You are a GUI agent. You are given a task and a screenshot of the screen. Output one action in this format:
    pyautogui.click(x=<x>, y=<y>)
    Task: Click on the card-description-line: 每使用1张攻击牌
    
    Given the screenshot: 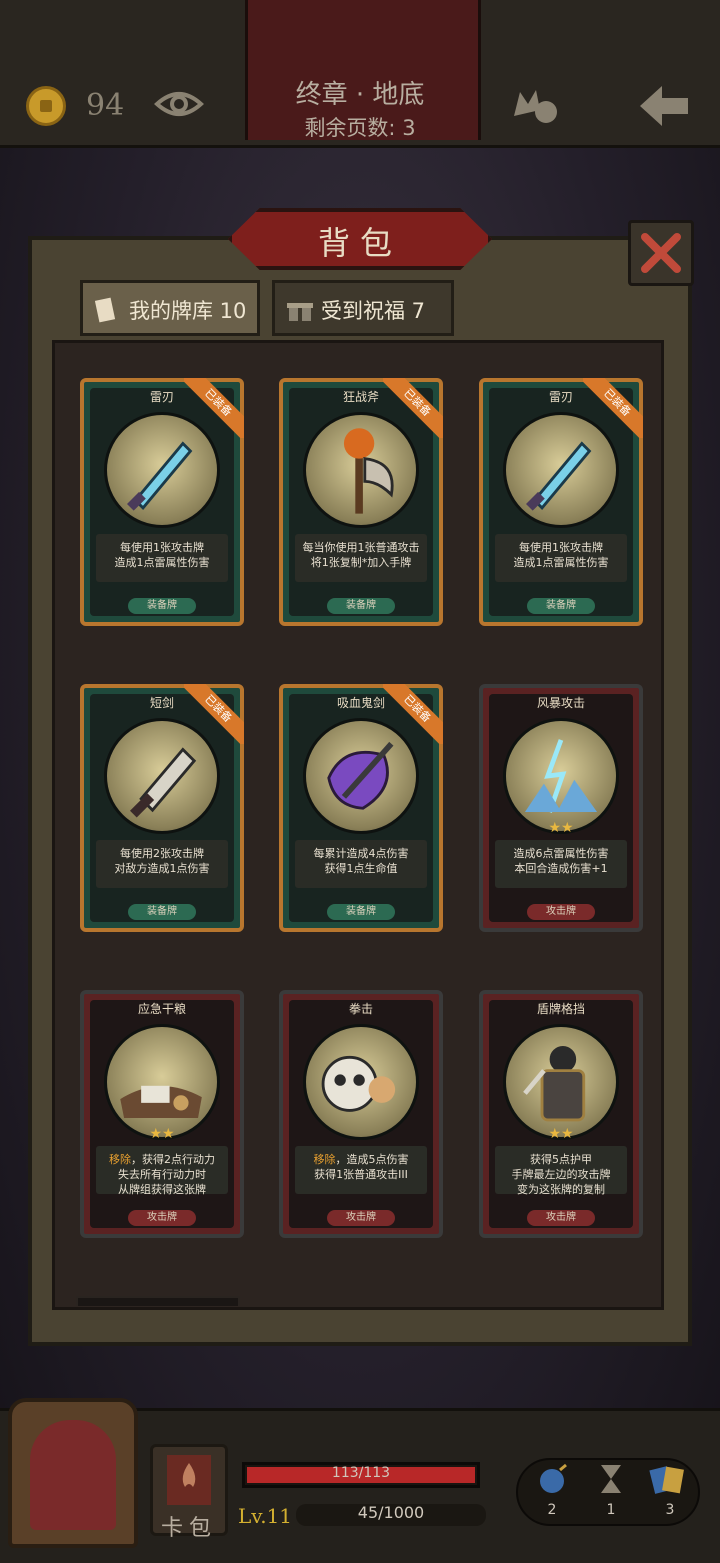 What is the action you would take?
    pyautogui.click(x=561, y=547)
    